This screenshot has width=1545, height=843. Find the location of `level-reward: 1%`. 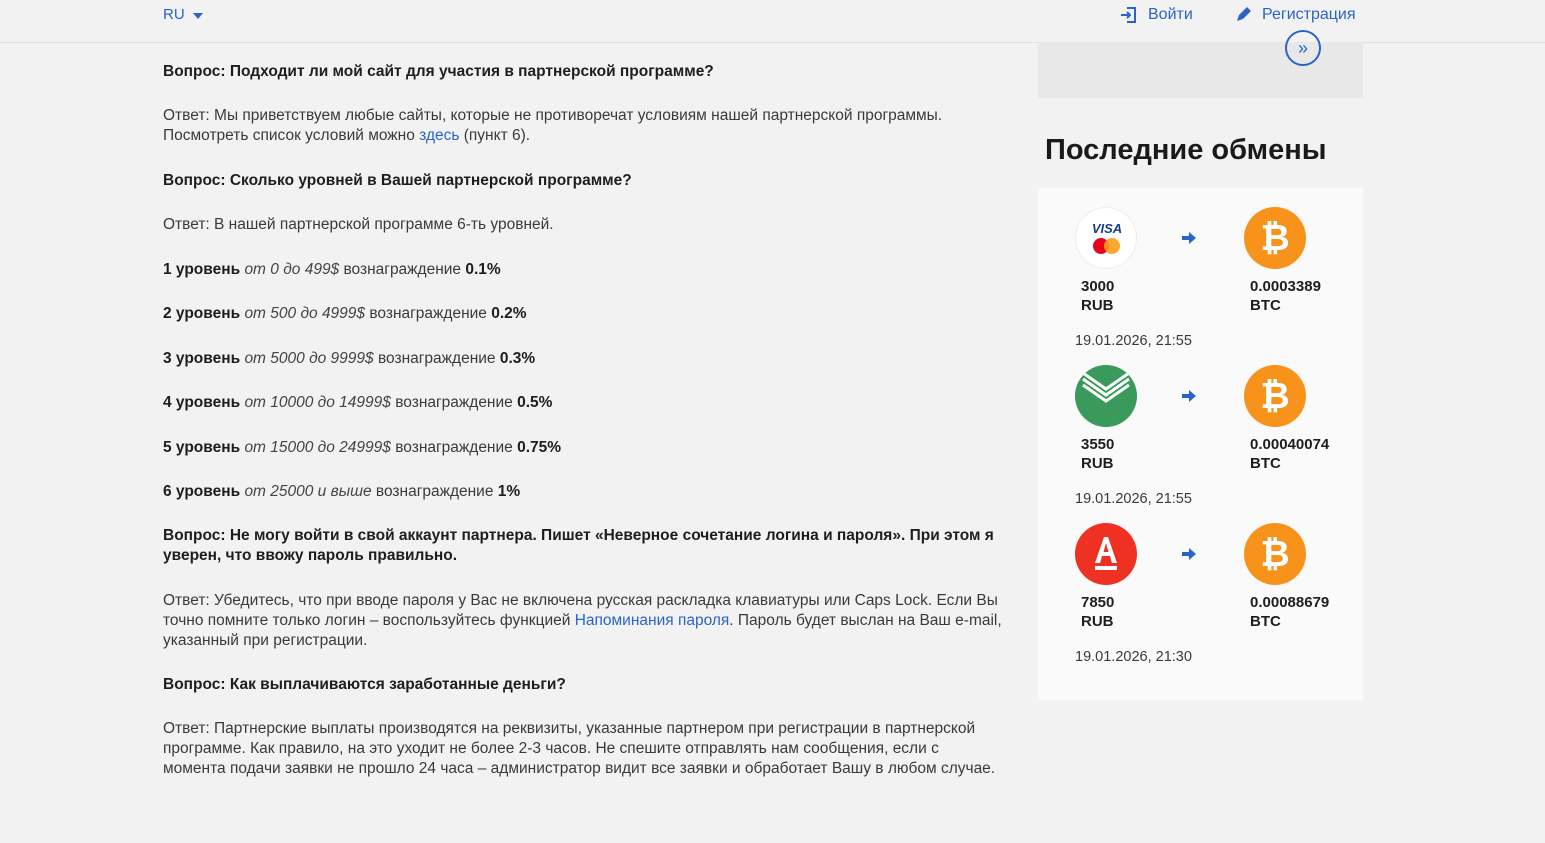

level-reward: 1% is located at coordinates (509, 491).